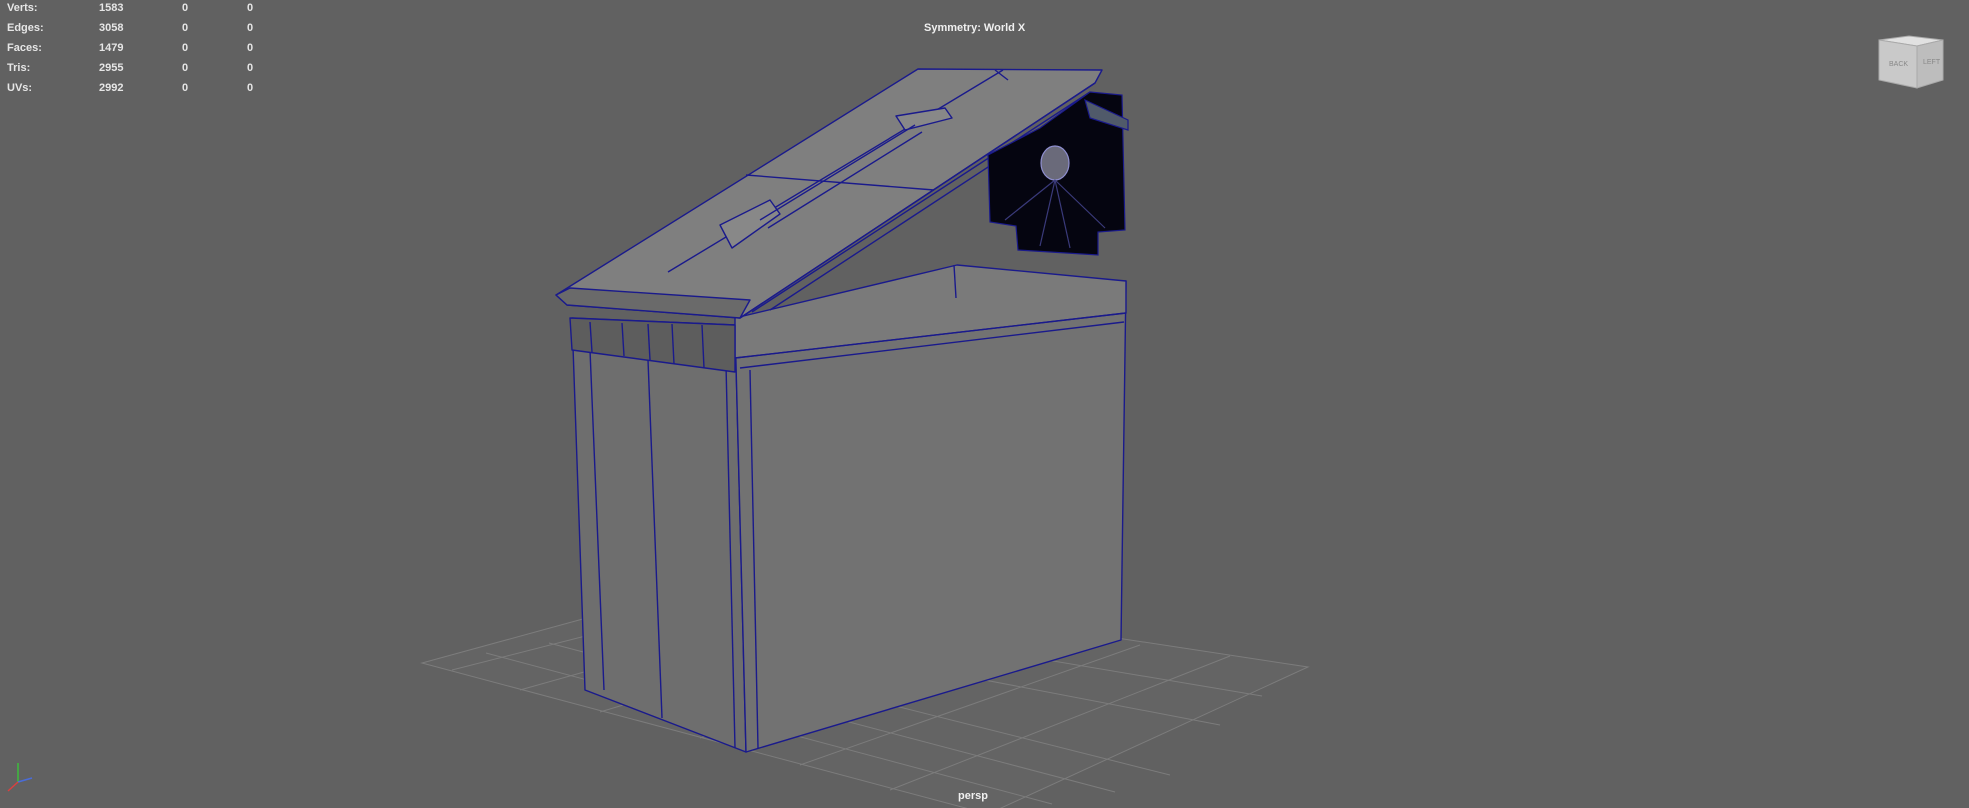 The image size is (1969, 808). I want to click on viewcube-back-label: BACK, so click(1898, 64).